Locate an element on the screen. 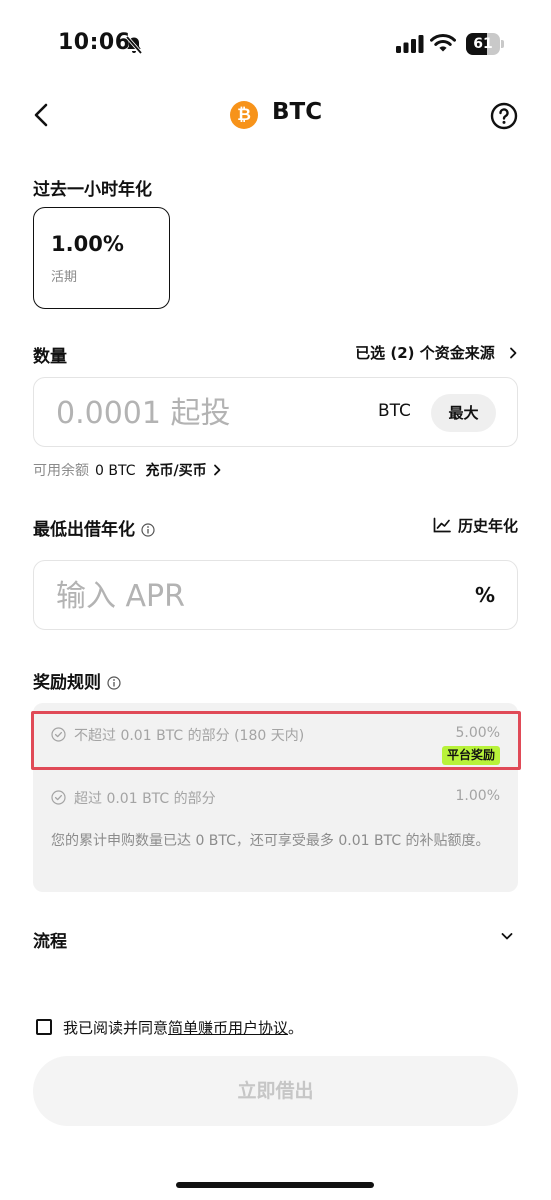  agreement-prefix: 我已阅读并同意 is located at coordinates (116, 1028).